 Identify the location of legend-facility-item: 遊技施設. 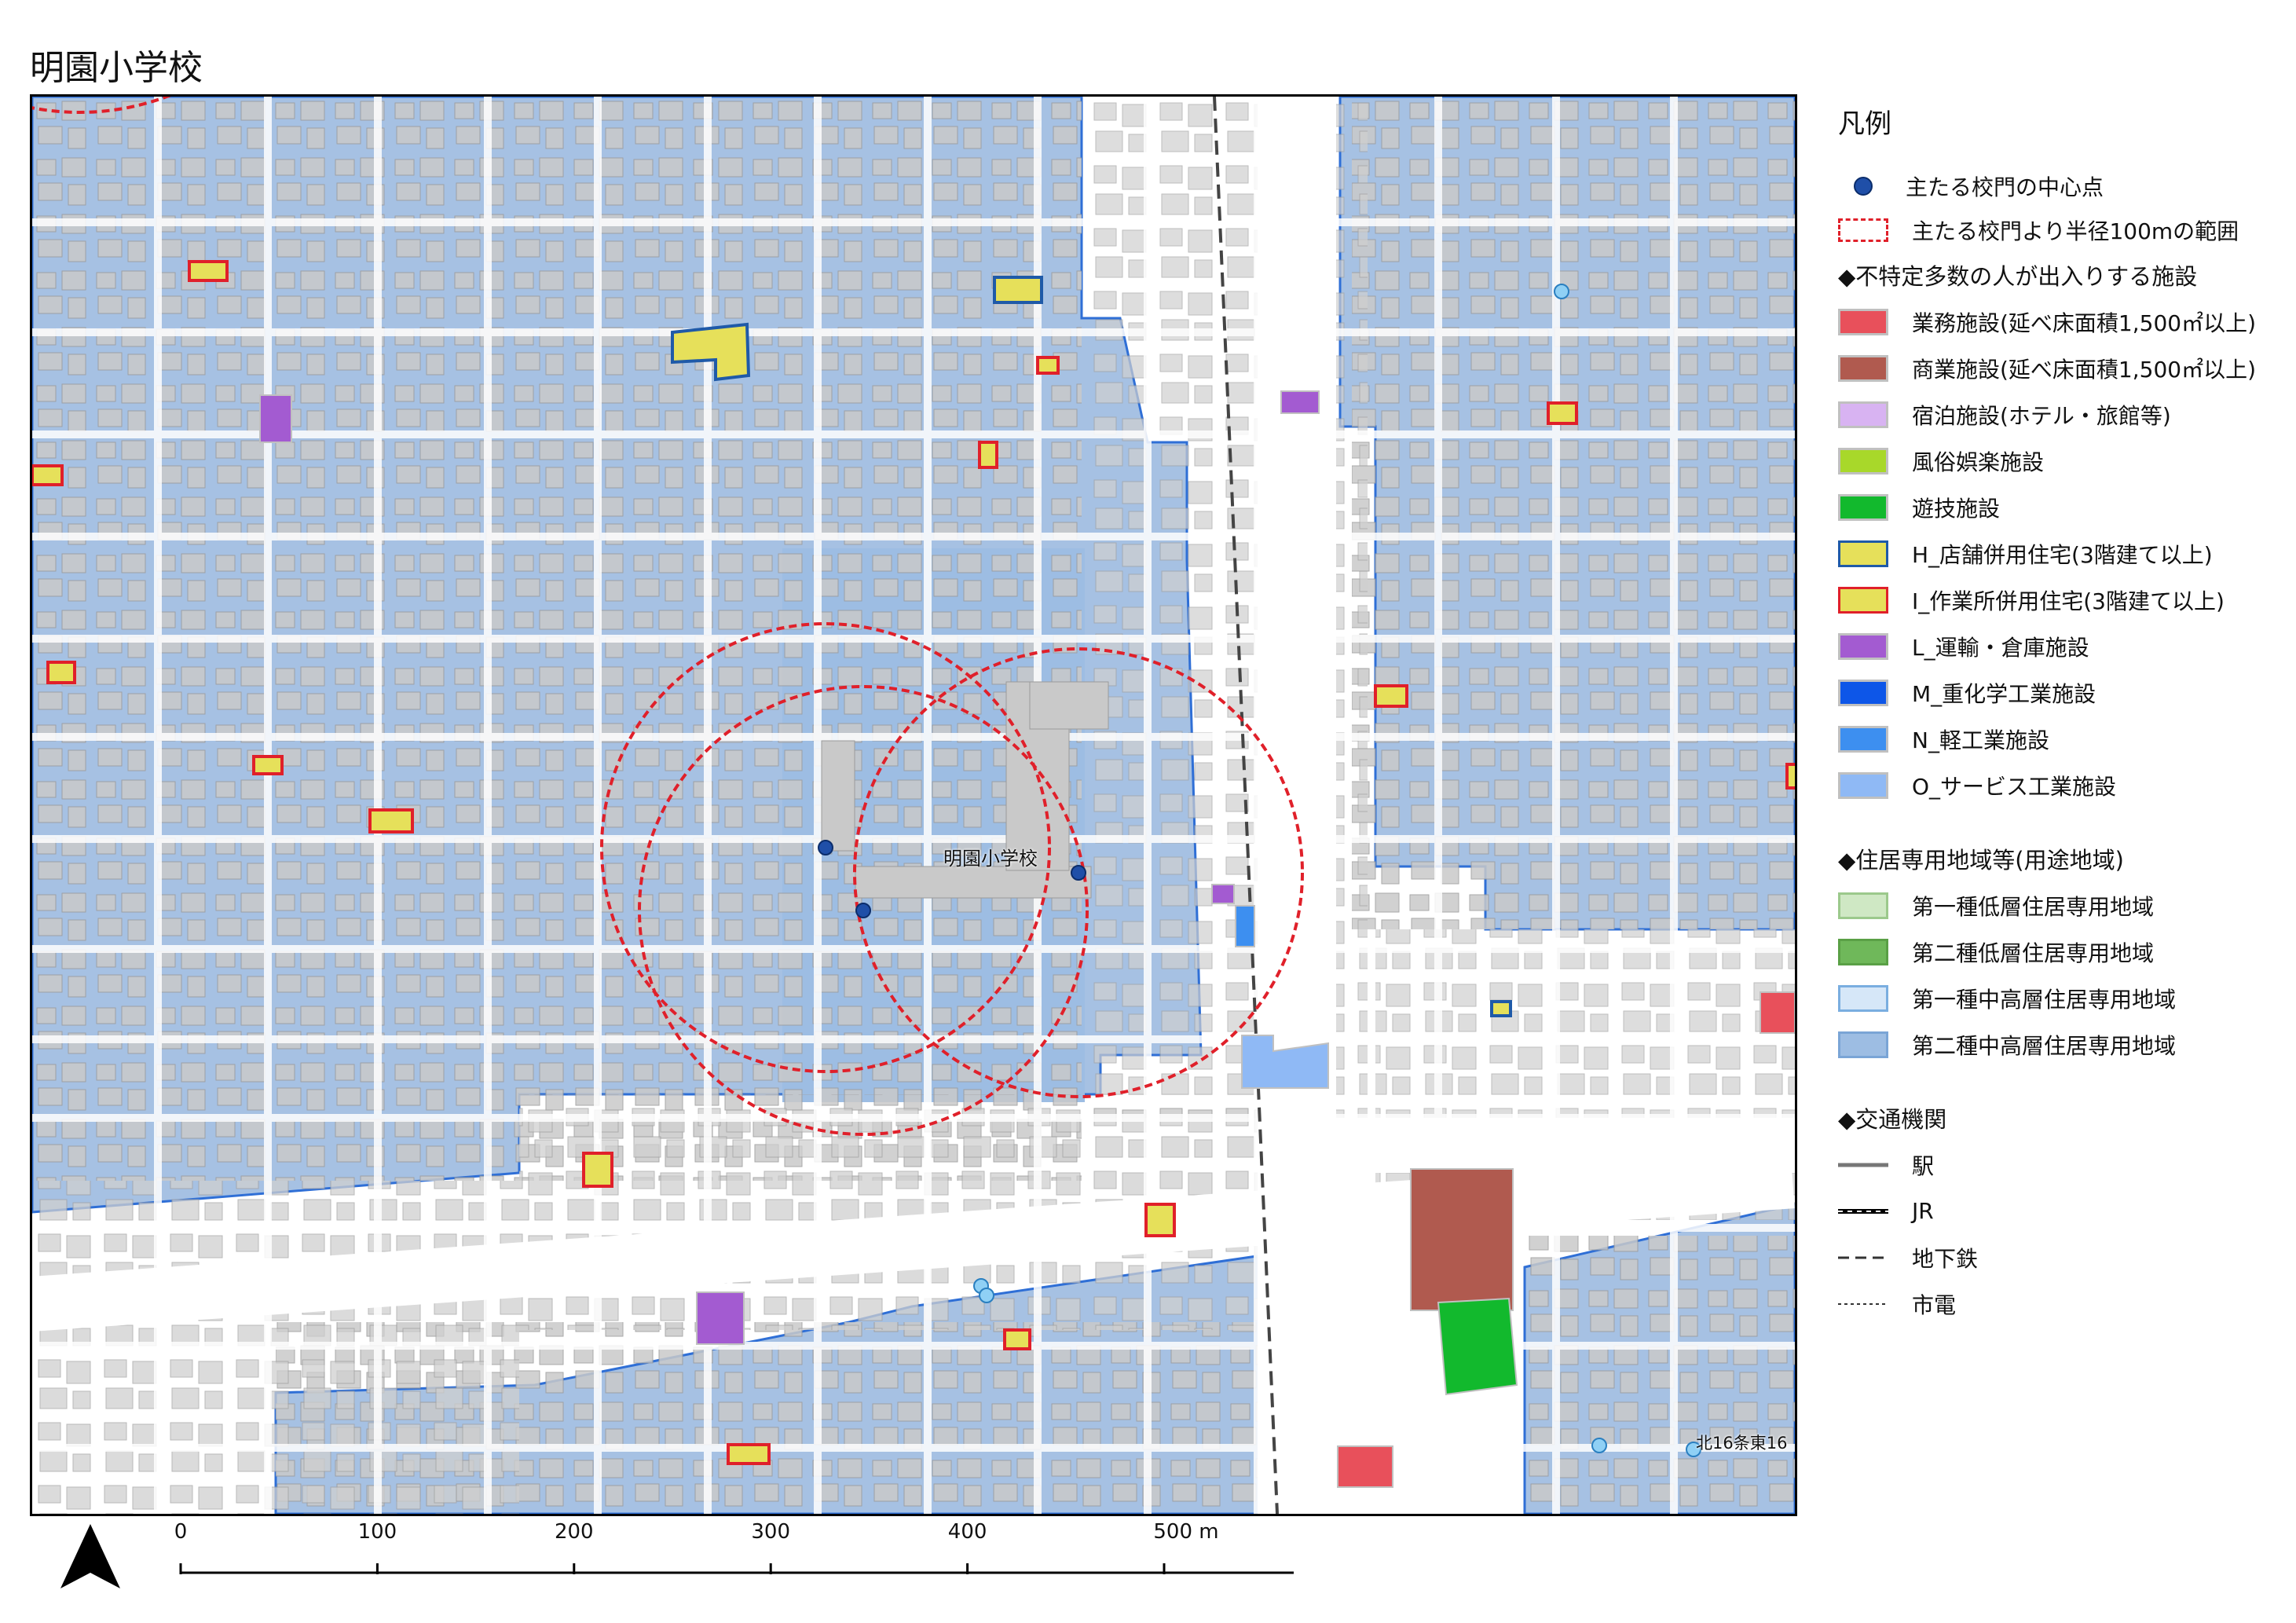
(2062, 507).